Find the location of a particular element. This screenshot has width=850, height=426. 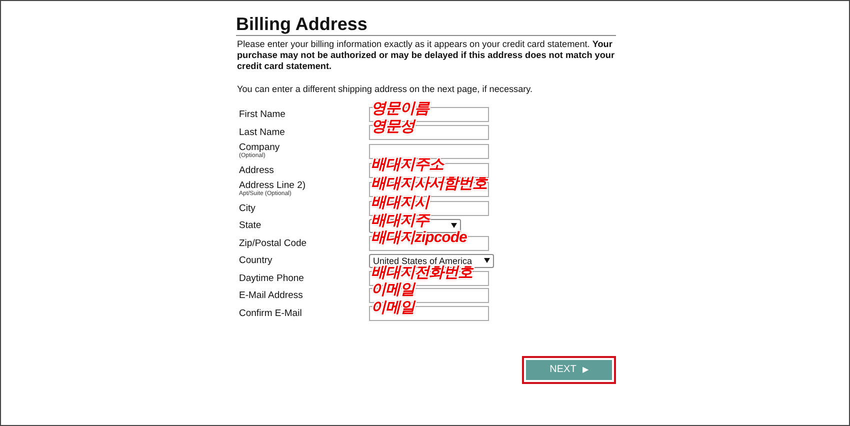

field-label: Last Name is located at coordinates (262, 132).